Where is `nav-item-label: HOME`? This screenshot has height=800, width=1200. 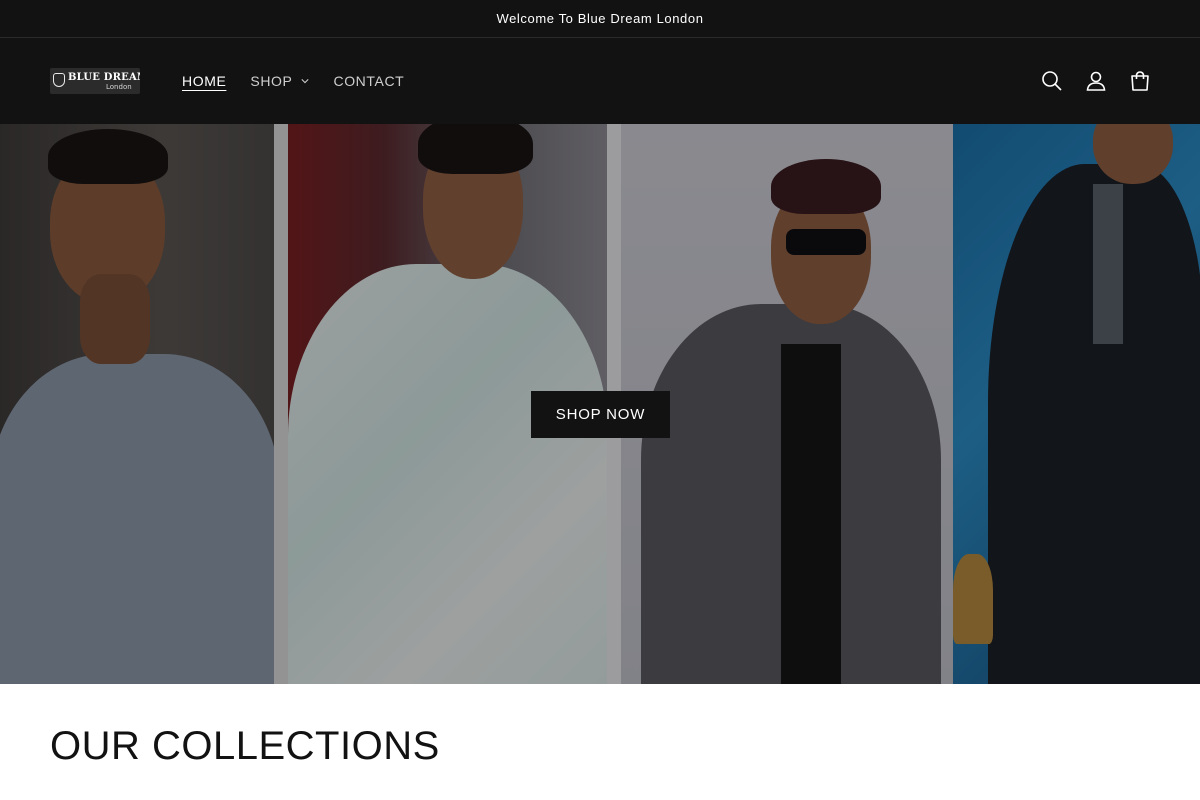
nav-item-label: HOME is located at coordinates (204, 81).